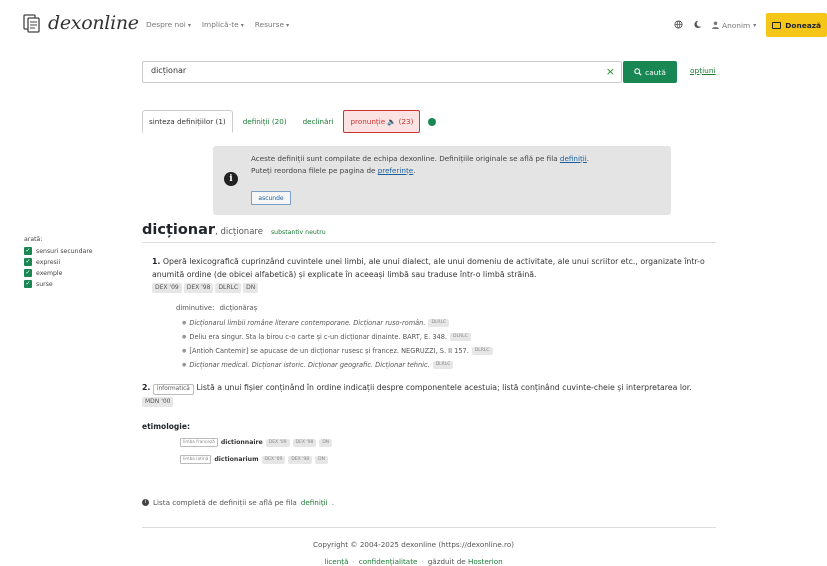  I want to click on option-sources: ✓ surse, so click(58, 284).